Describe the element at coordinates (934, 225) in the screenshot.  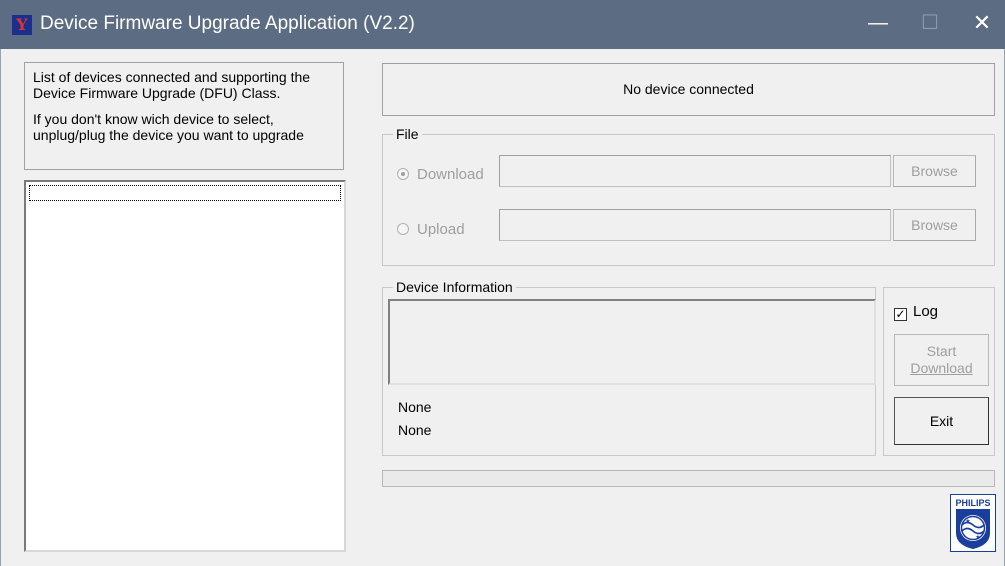
I see `upload-browse-button: Browse` at that location.